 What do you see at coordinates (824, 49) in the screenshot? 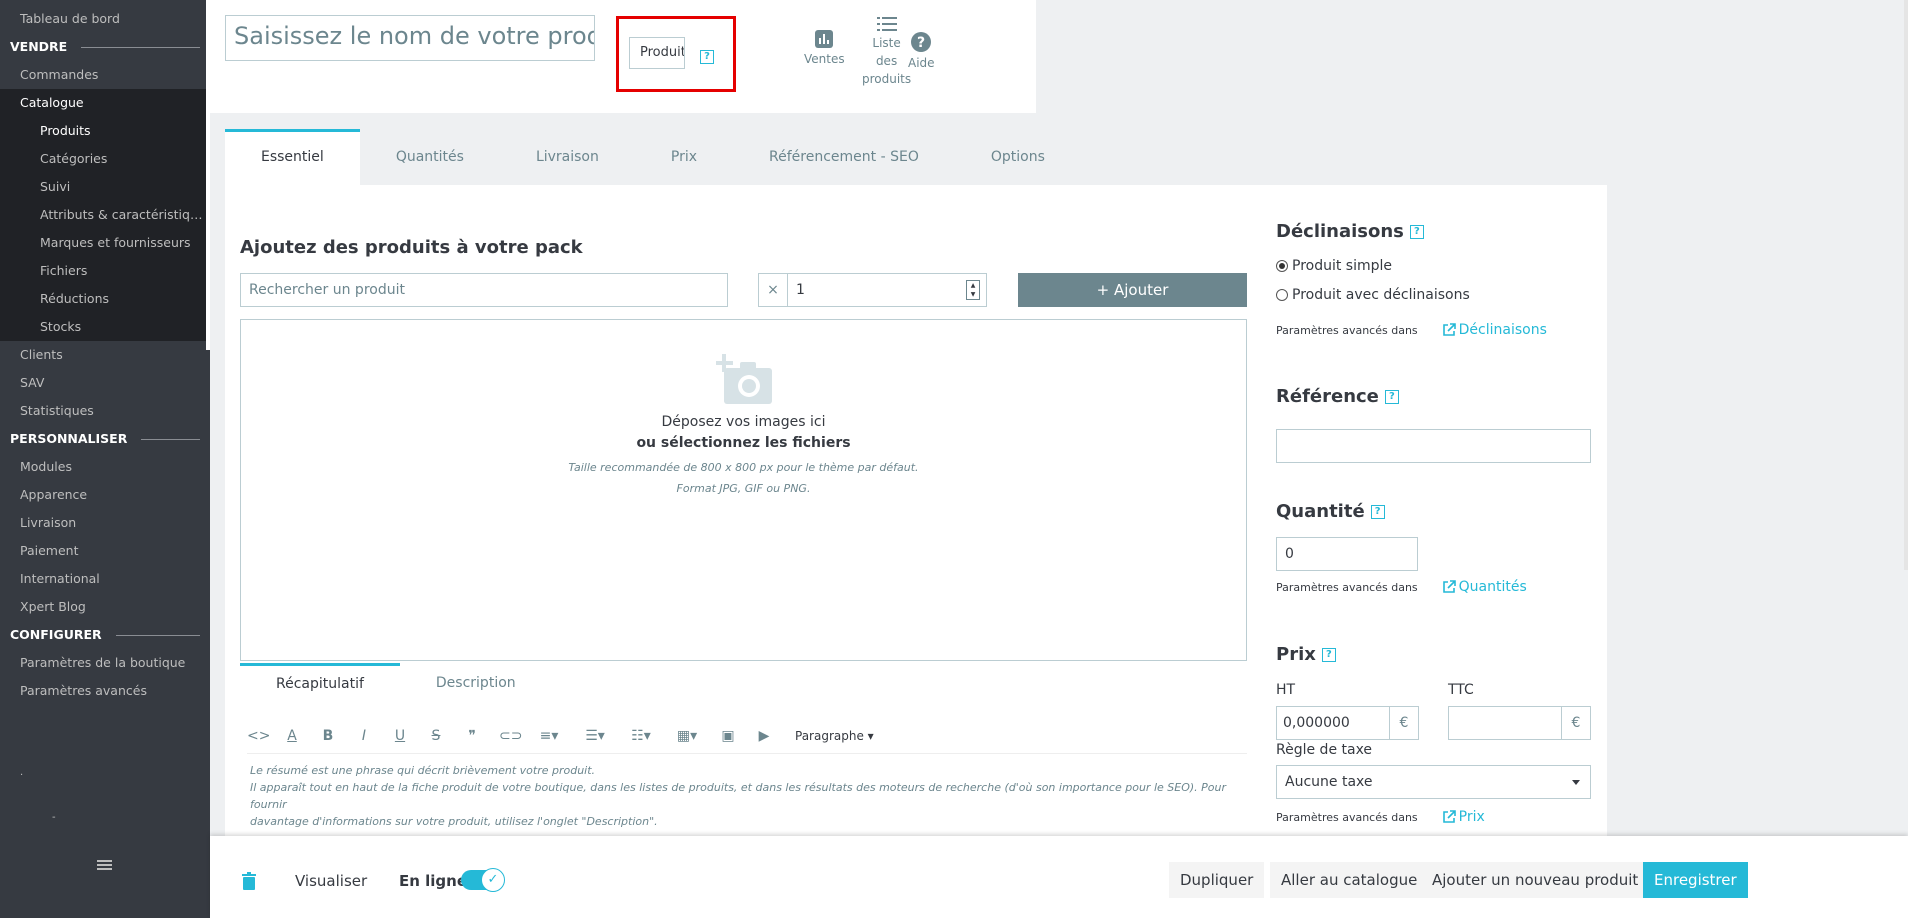
I see `sales-button: Ventes` at bounding box center [824, 49].